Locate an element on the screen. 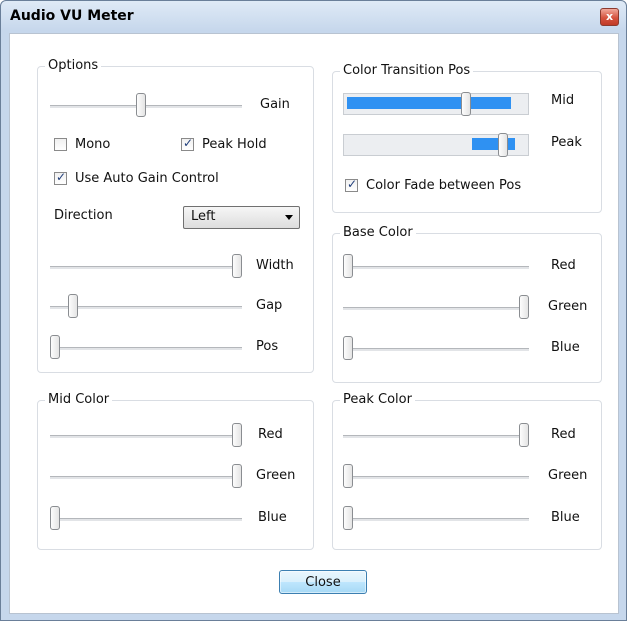  window-title: Audio VU Meter is located at coordinates (72, 16).